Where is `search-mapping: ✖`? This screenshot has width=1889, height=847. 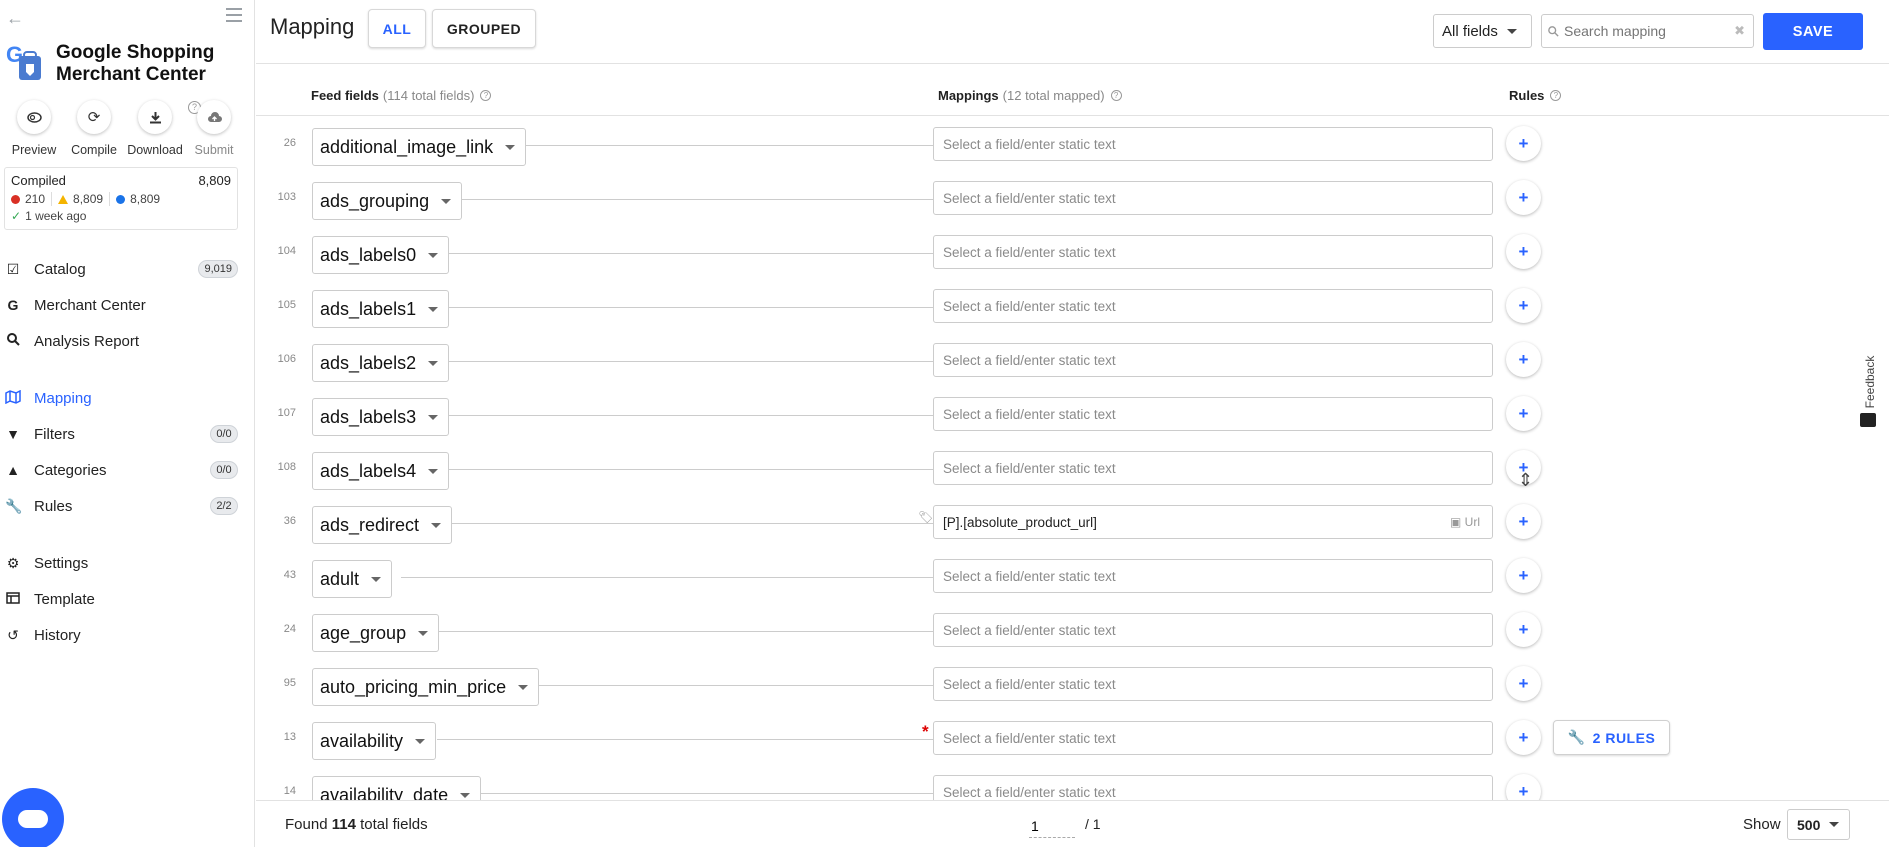
search-mapping: ✖ is located at coordinates (1647, 31).